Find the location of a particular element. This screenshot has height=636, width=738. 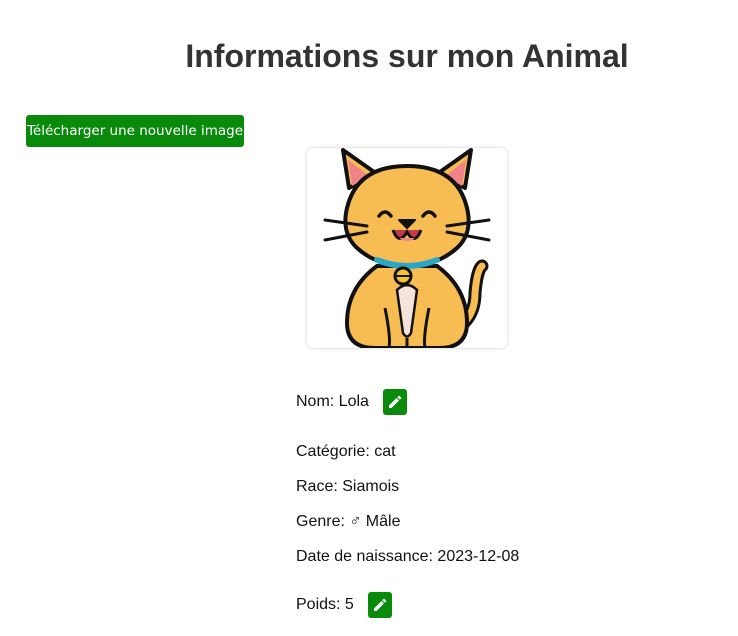

pet-category: Catégorie: cat is located at coordinates (346, 451).